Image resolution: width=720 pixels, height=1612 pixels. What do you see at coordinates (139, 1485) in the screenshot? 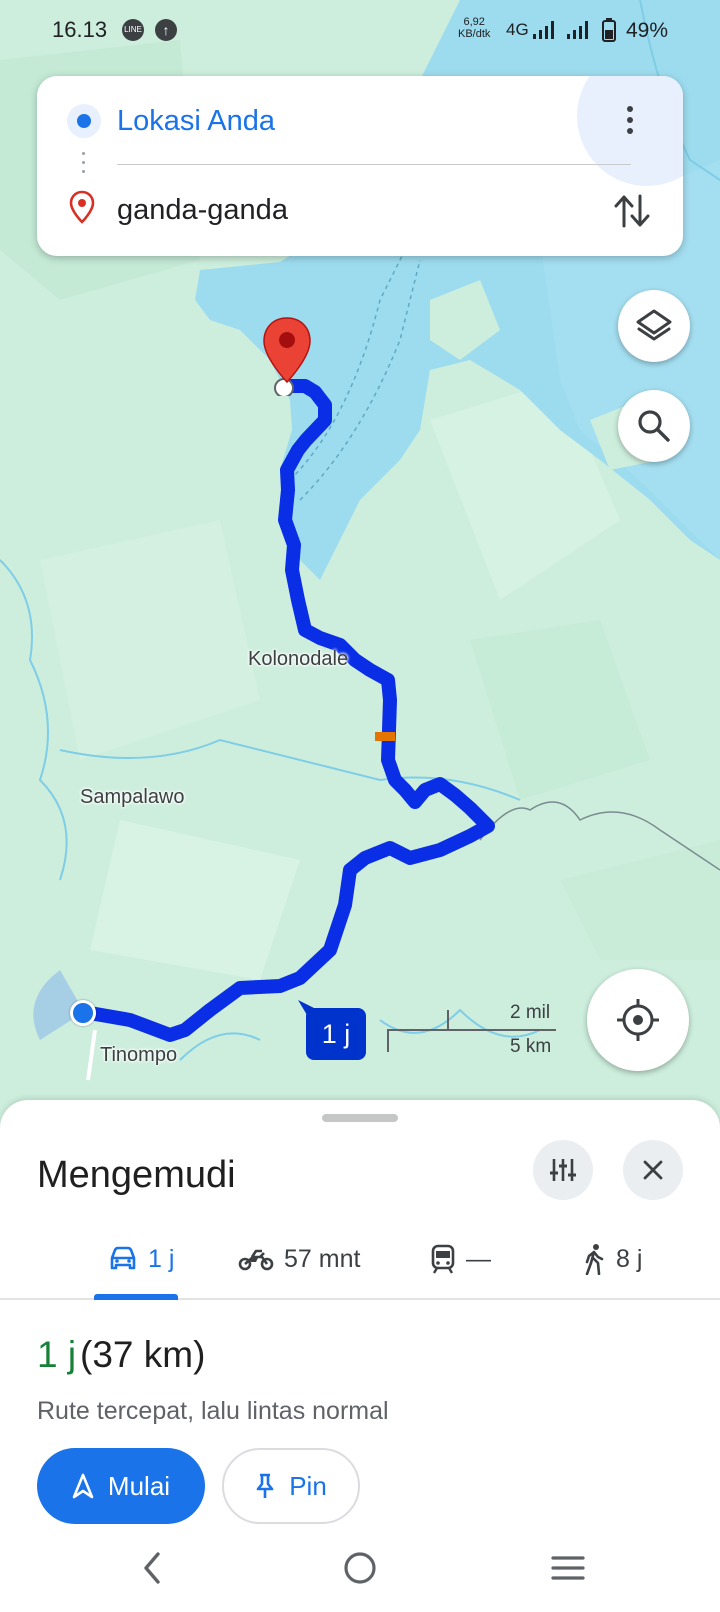
I see `start-label: Mulai` at bounding box center [139, 1485].